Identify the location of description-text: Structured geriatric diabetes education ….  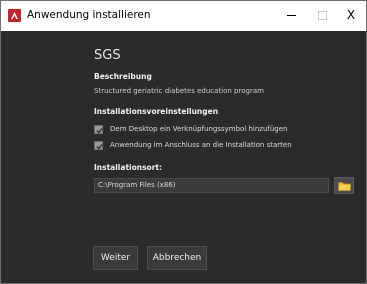
(179, 91).